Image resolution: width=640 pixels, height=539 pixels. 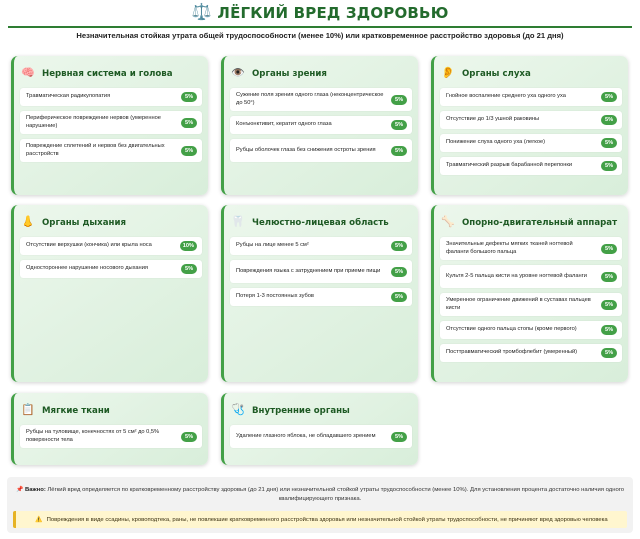 I want to click on page-header: ⚖️ ЛЁГКИЙ ВРЕД ЗДОРОВЬЮ, so click(x=320, y=13).